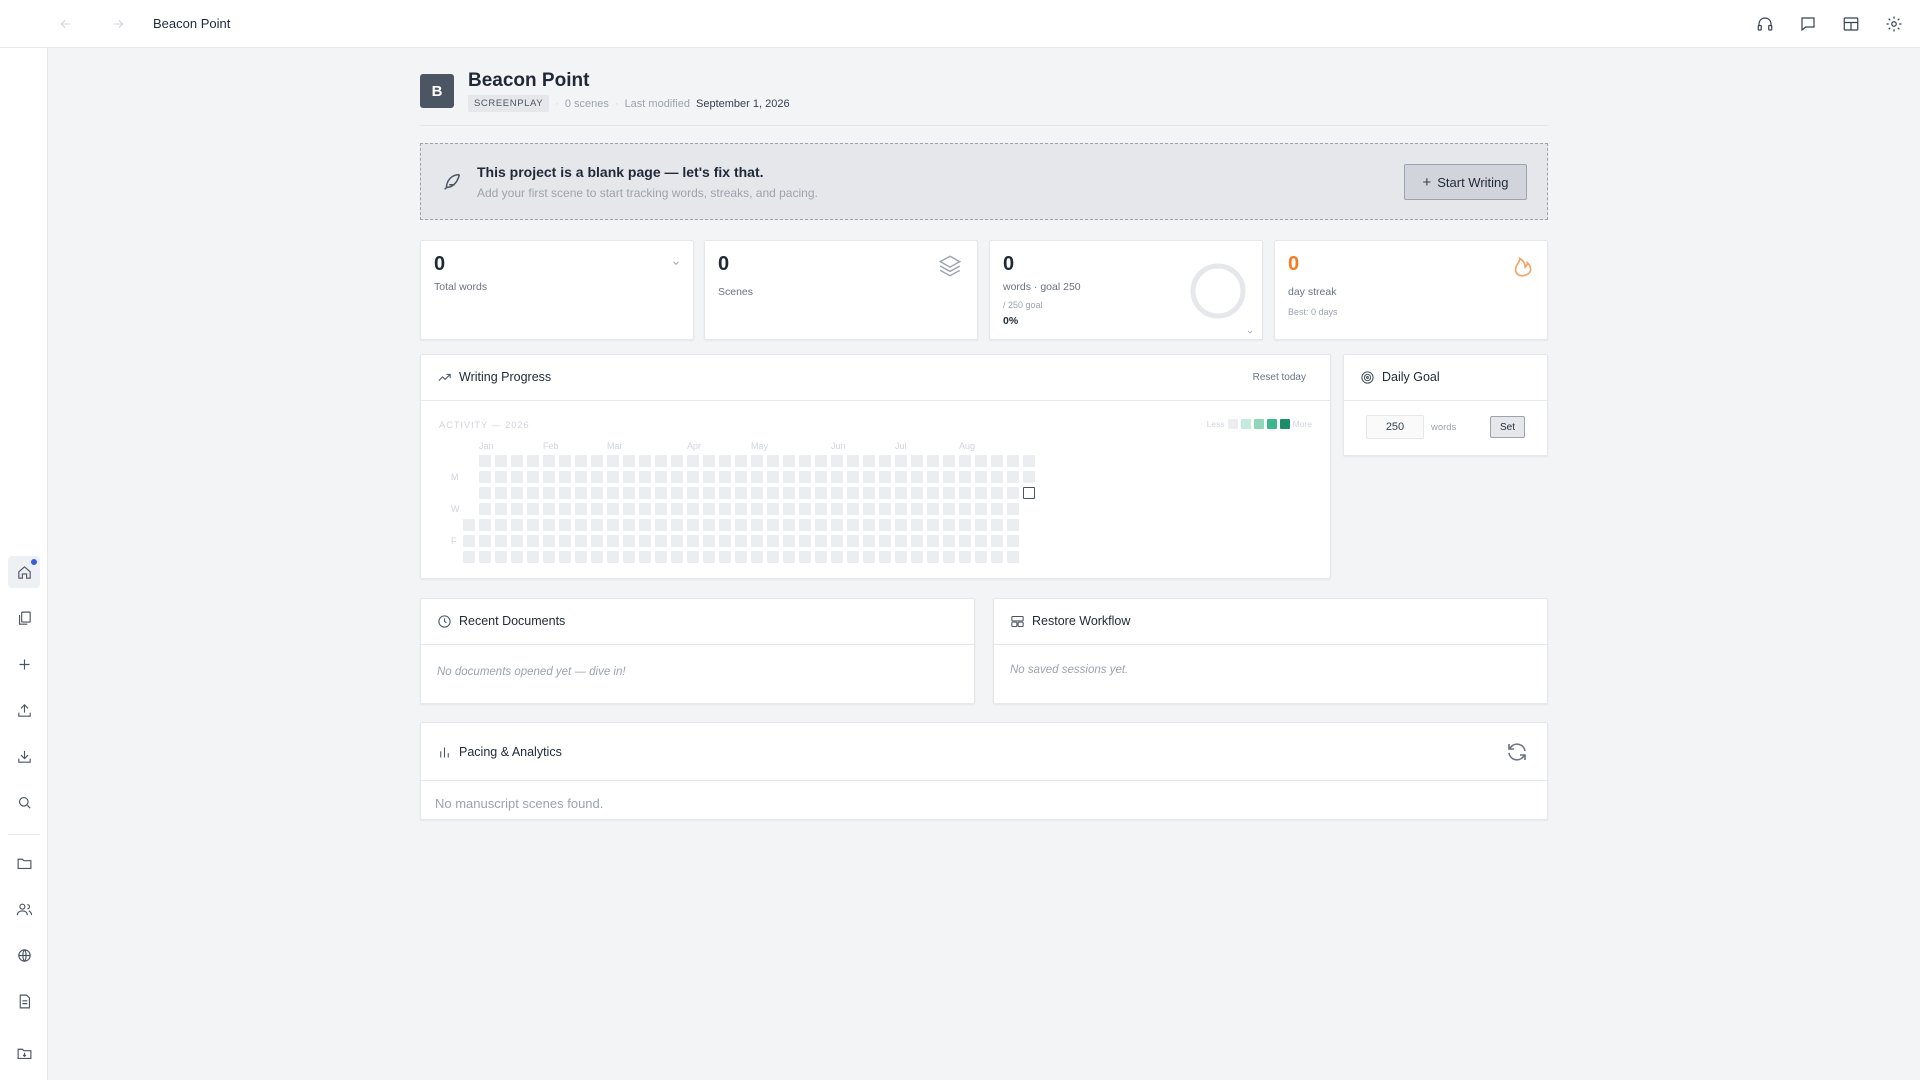  Describe the element at coordinates (66, 24) in the screenshot. I see `back-arrow-icon` at that location.